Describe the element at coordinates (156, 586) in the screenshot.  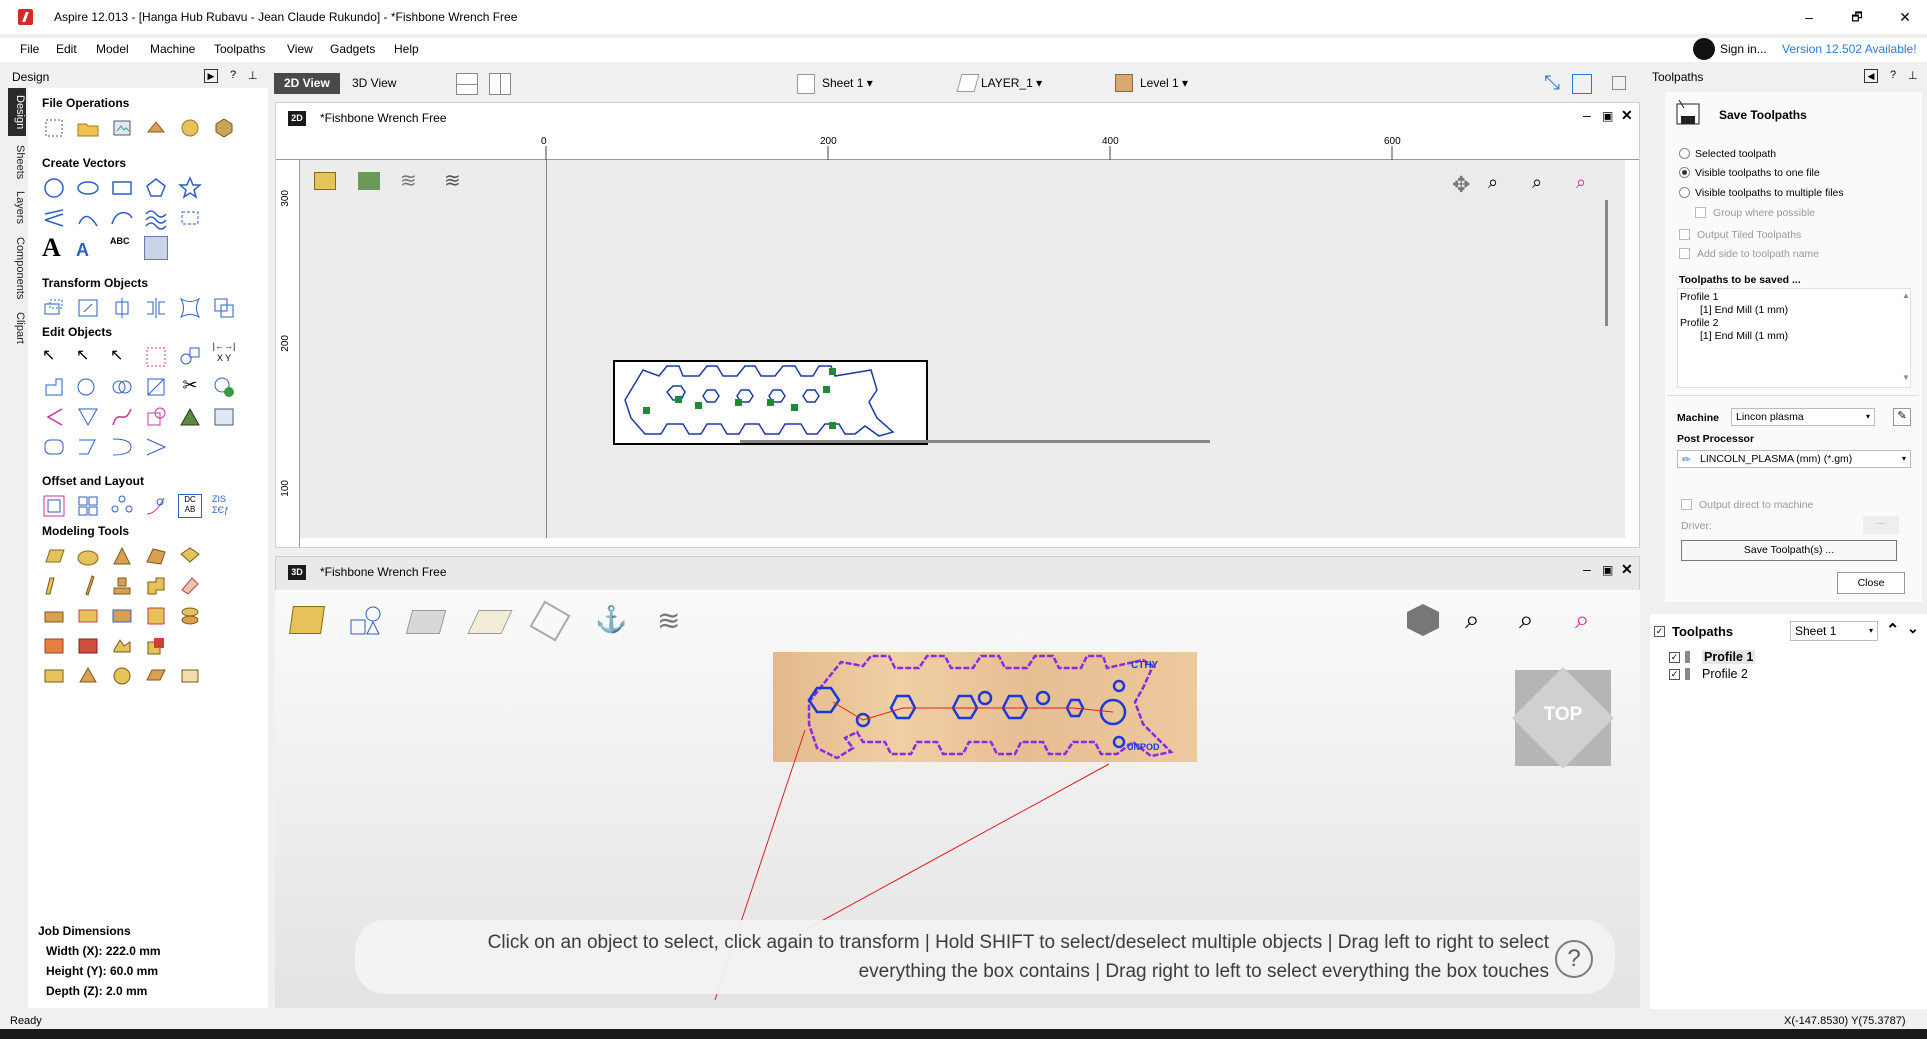
I see `fade-icon` at that location.